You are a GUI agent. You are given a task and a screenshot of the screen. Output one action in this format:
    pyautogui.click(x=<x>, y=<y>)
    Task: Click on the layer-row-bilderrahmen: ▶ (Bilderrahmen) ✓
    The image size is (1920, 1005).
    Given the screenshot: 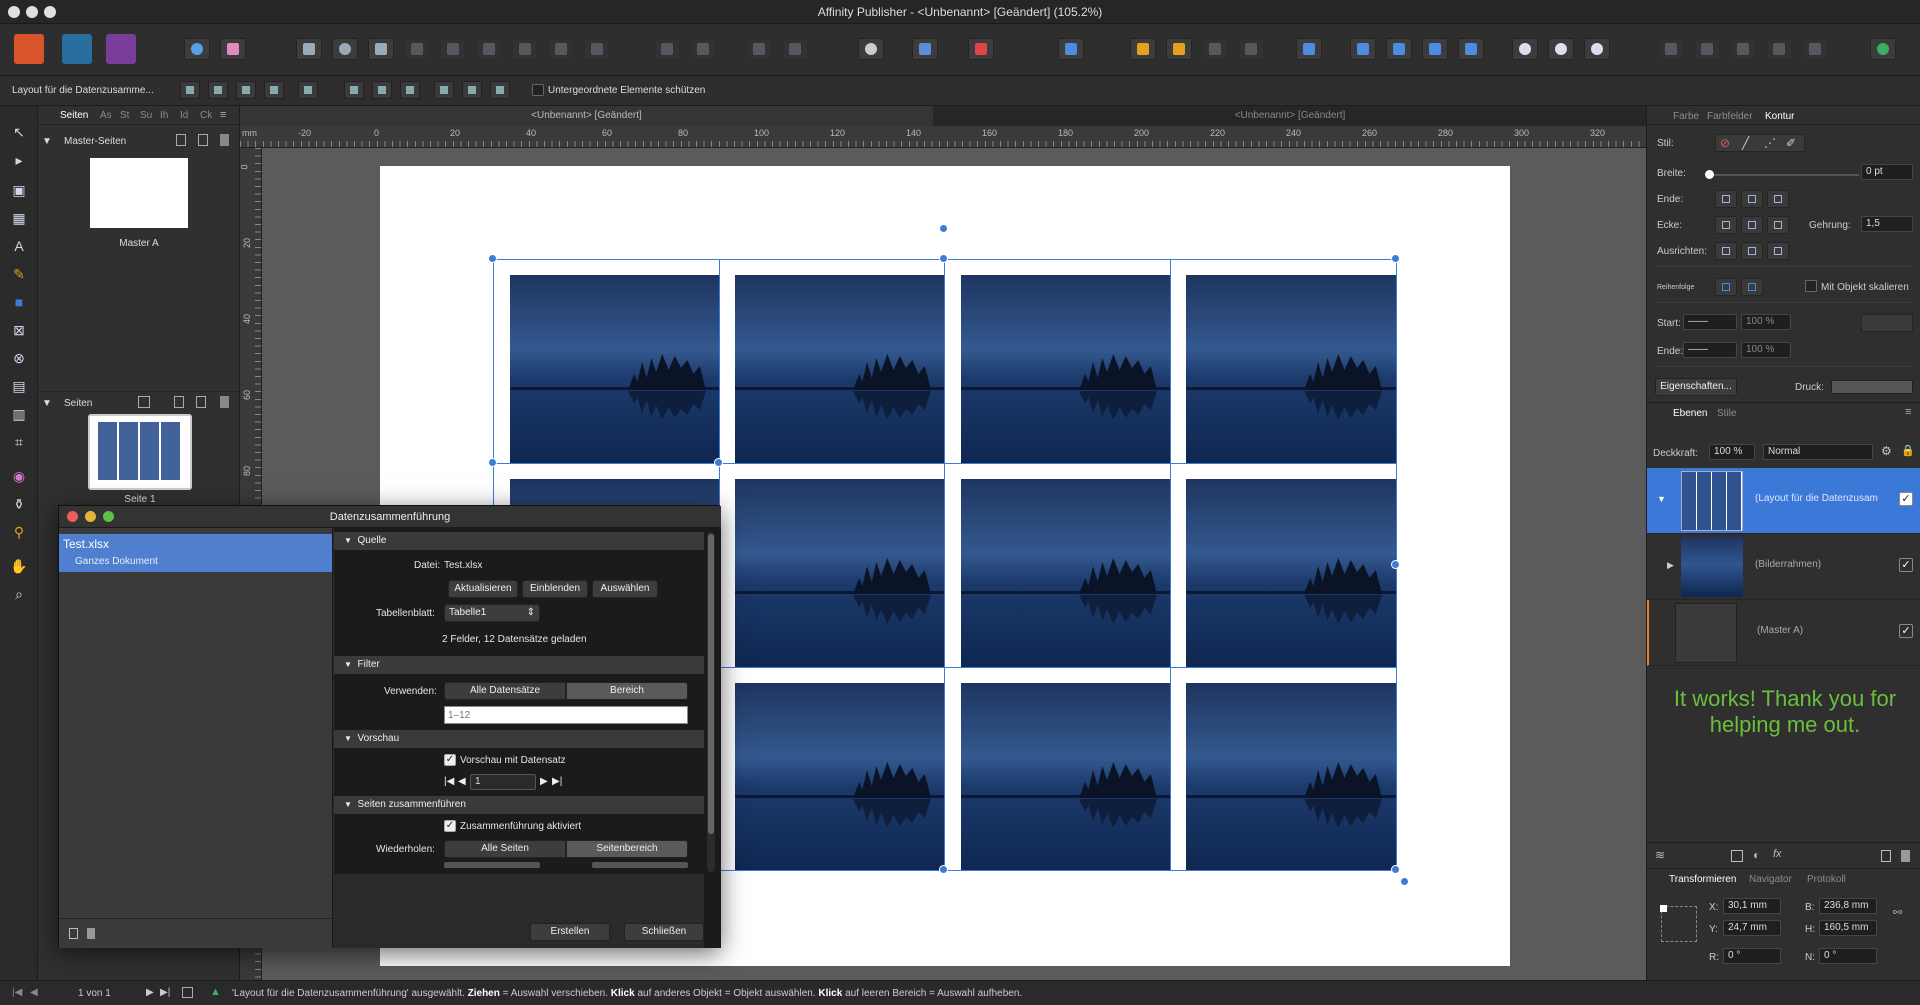 What is the action you would take?
    pyautogui.click(x=1783, y=567)
    